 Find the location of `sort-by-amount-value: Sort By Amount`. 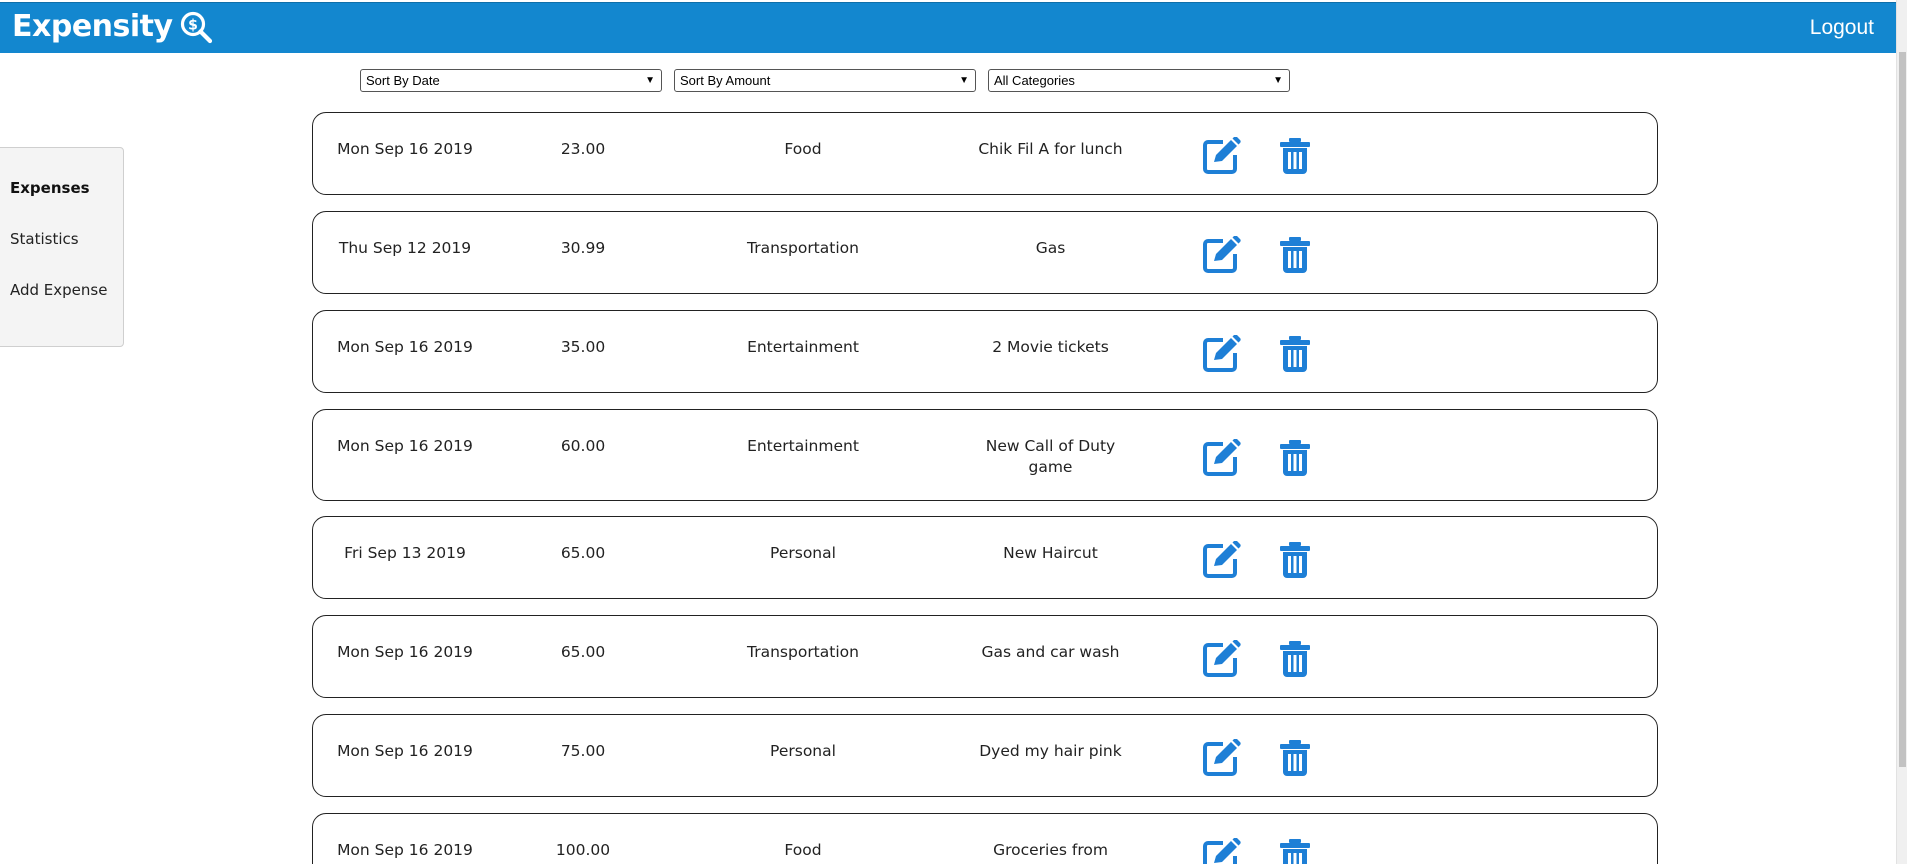

sort-by-amount-value: Sort By Amount is located at coordinates (725, 80).